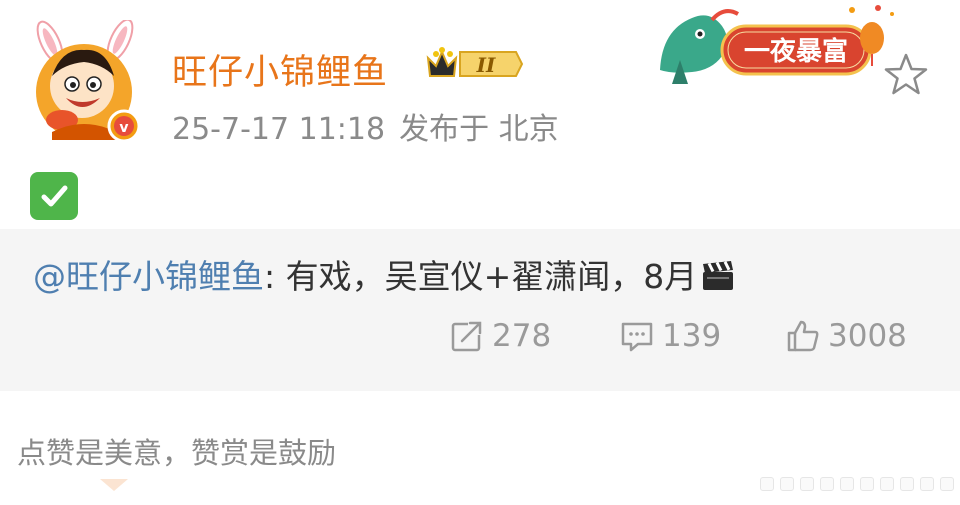 This screenshot has height=505, width=960. What do you see at coordinates (486, 65) in the screenshot?
I see `vip-level: II` at bounding box center [486, 65].